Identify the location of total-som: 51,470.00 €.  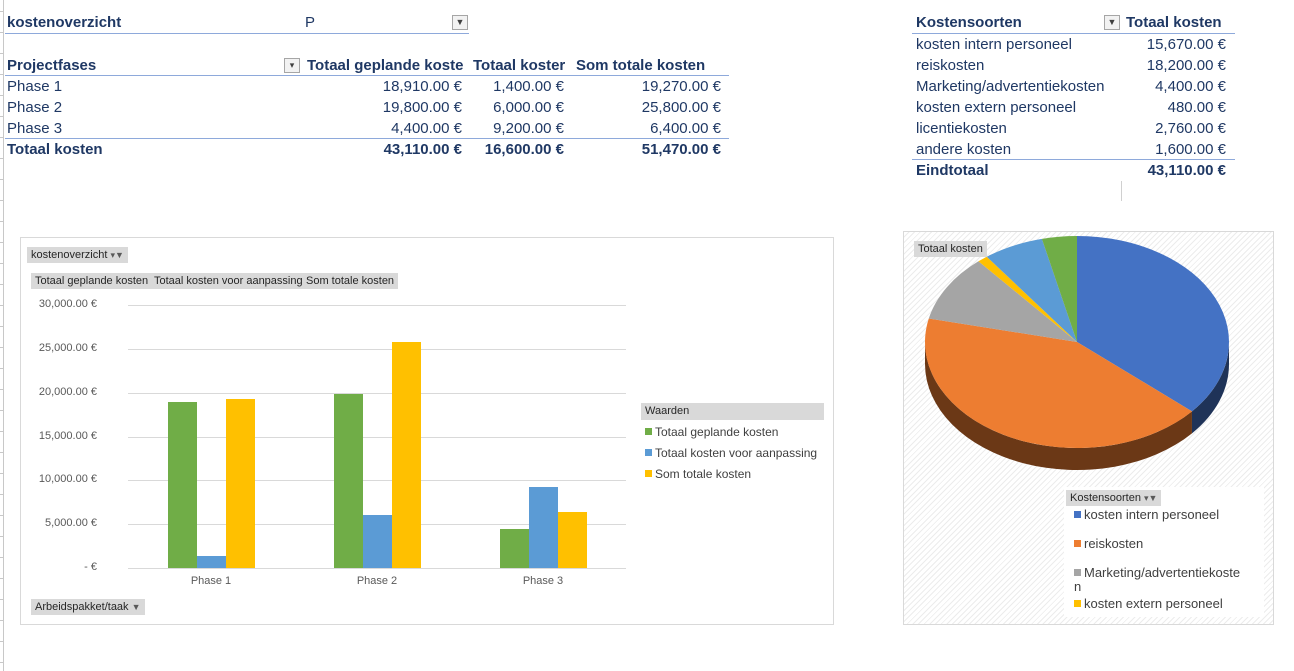
(681, 149).